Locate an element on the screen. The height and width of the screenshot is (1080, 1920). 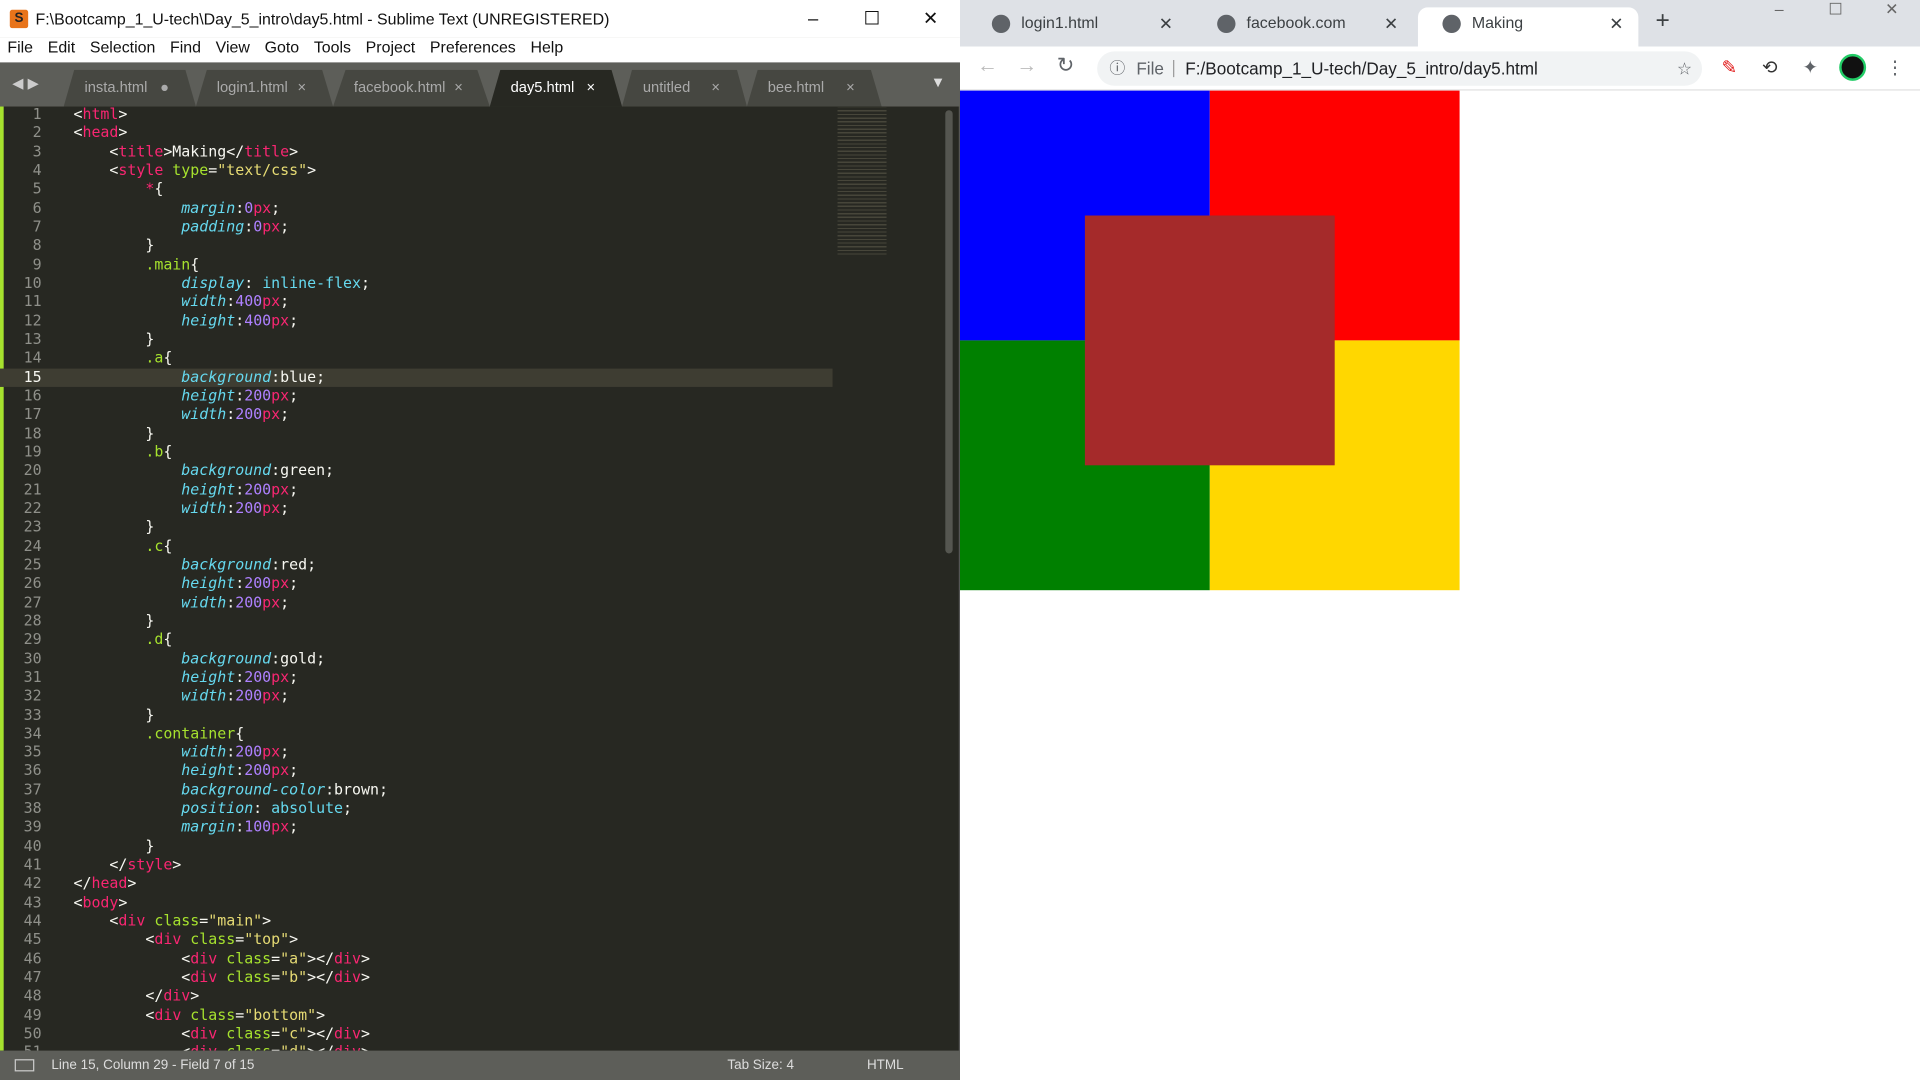
editor-tab-facebook-html: facebook.html × is located at coordinates (411, 88).